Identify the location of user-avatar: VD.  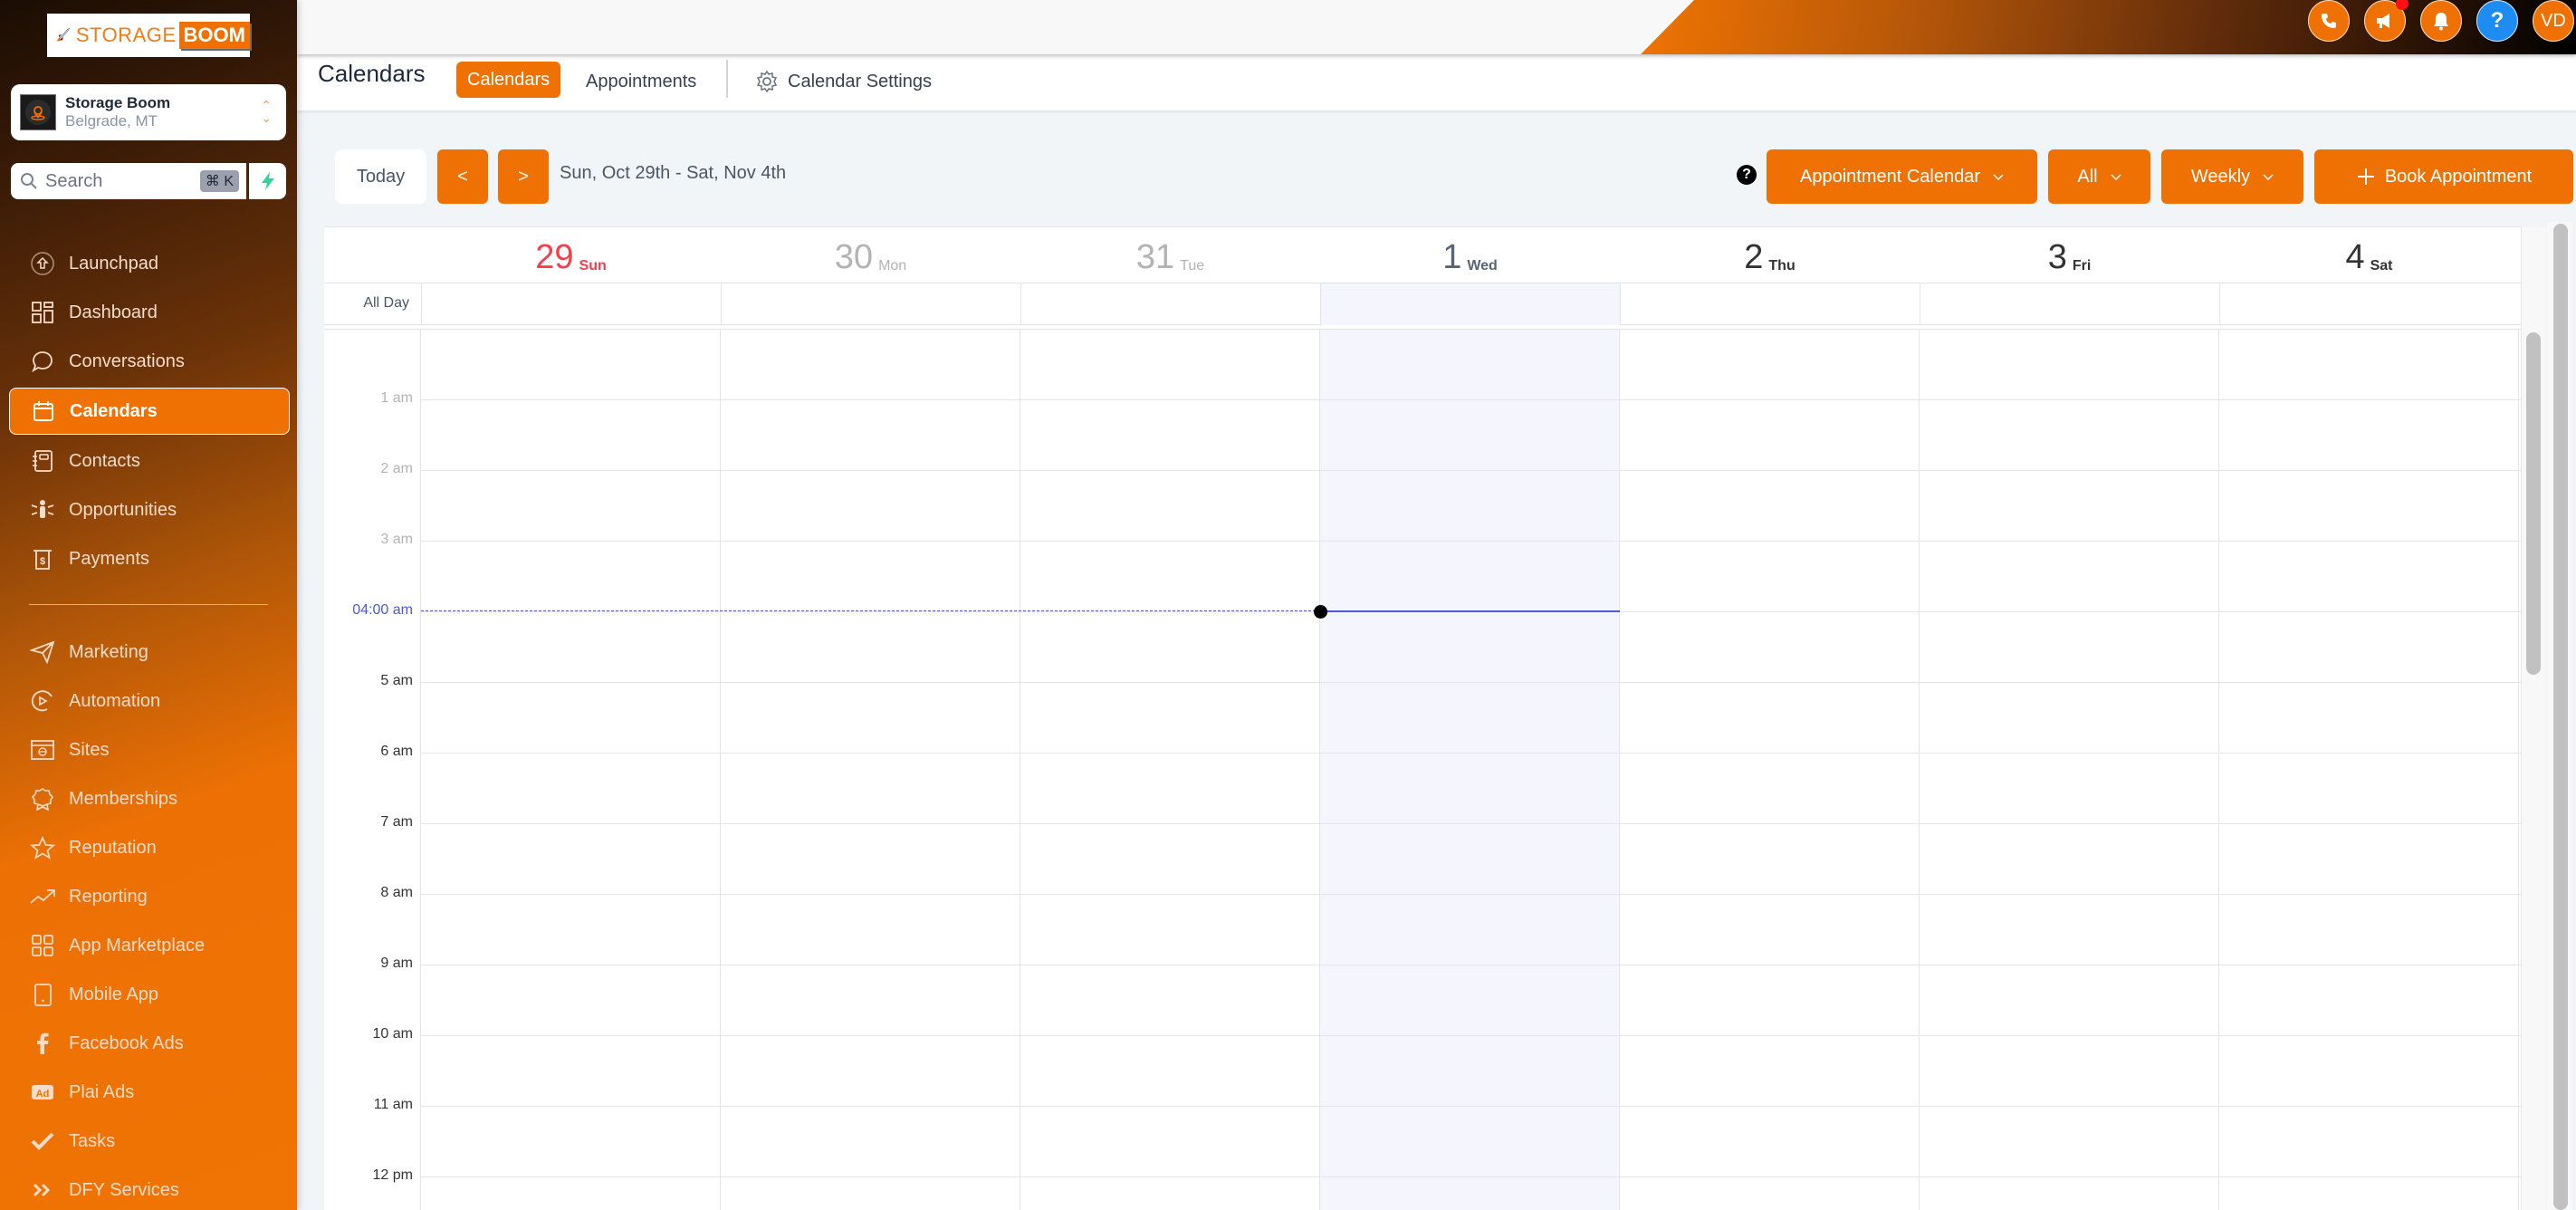
(2553, 21).